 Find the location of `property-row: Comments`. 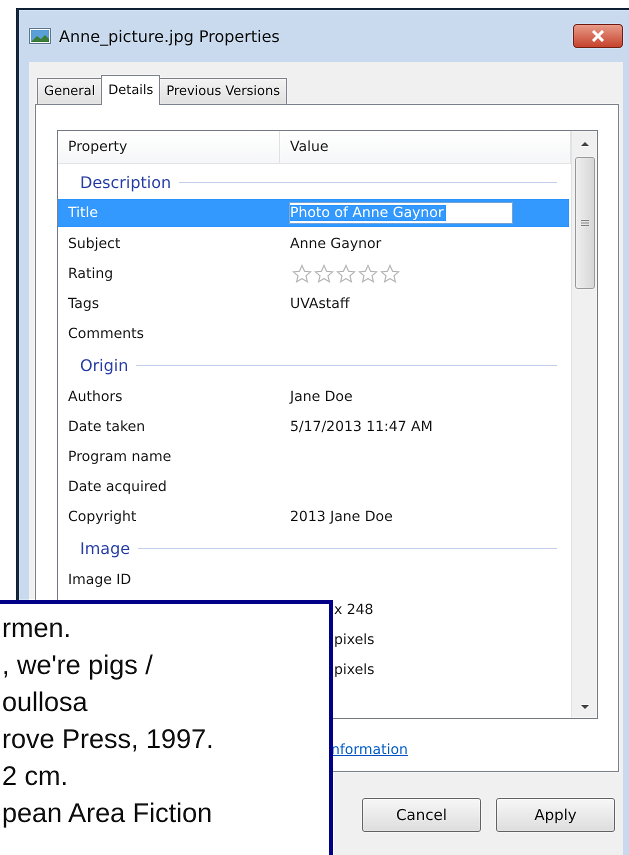

property-row: Comments is located at coordinates (314, 334).